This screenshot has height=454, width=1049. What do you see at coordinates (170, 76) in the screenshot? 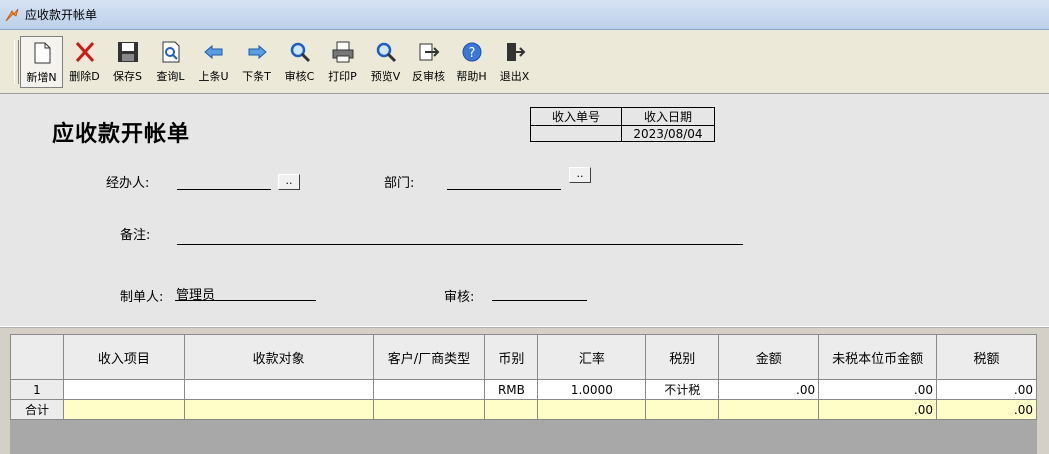
I see `query-button-label: 查询L` at bounding box center [170, 76].